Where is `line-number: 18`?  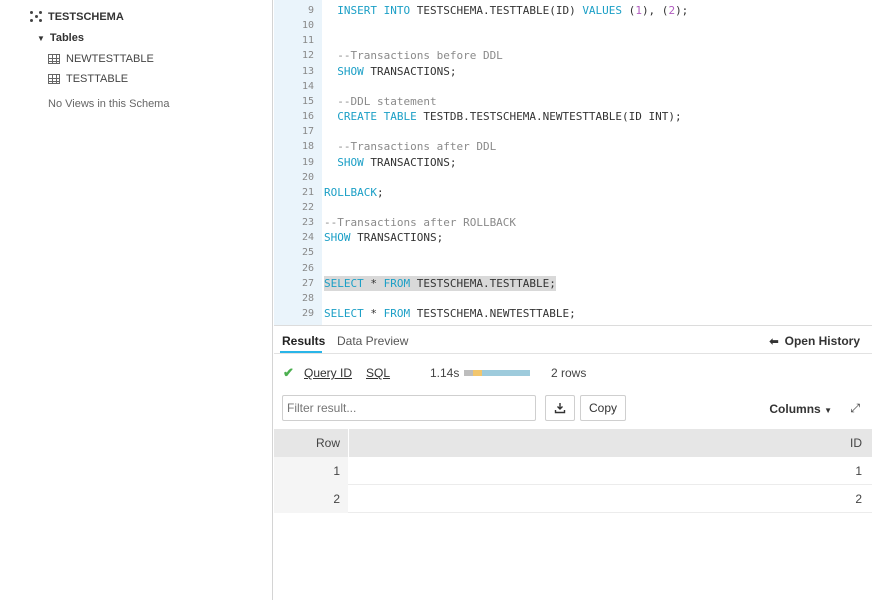
line-number: 18 is located at coordinates (307, 147).